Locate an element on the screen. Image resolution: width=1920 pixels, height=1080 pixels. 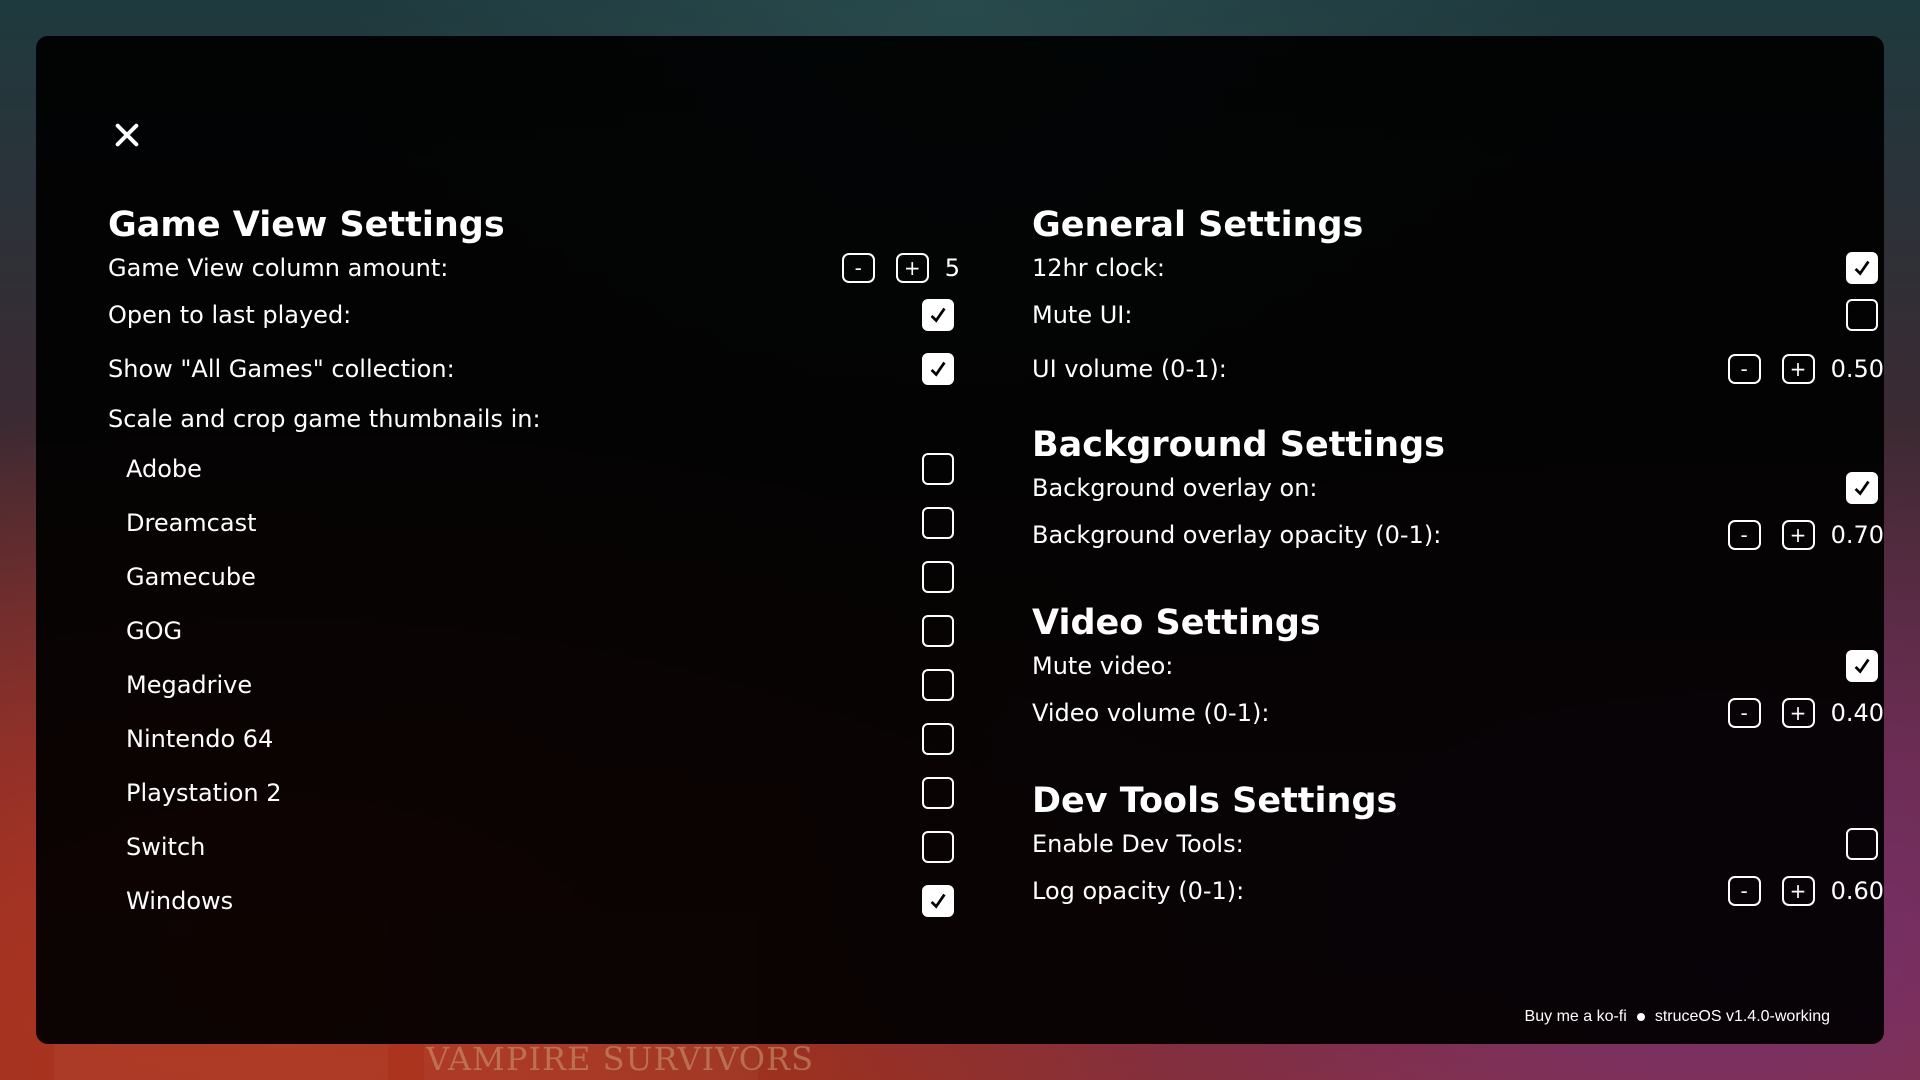
setting-row-log-opacity: Log opacity (0-1): - + 0.60 is located at coordinates (1458, 891).